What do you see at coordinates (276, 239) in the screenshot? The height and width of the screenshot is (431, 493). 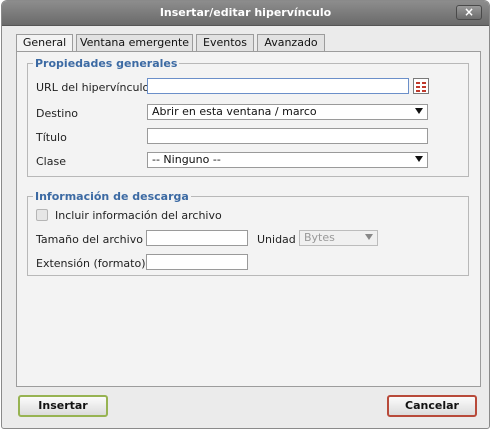 I see `unit-label: Unidad` at bounding box center [276, 239].